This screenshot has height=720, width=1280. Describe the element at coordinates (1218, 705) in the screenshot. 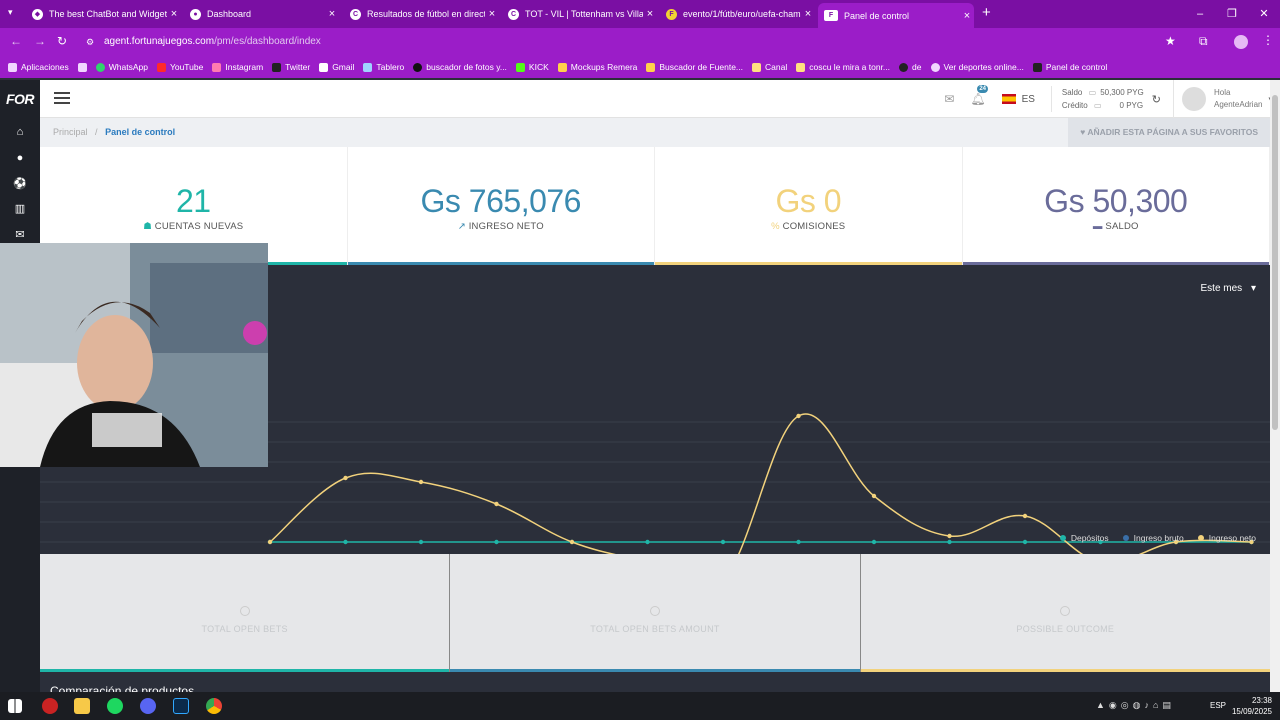

I see `language-indicator: ESP` at that location.